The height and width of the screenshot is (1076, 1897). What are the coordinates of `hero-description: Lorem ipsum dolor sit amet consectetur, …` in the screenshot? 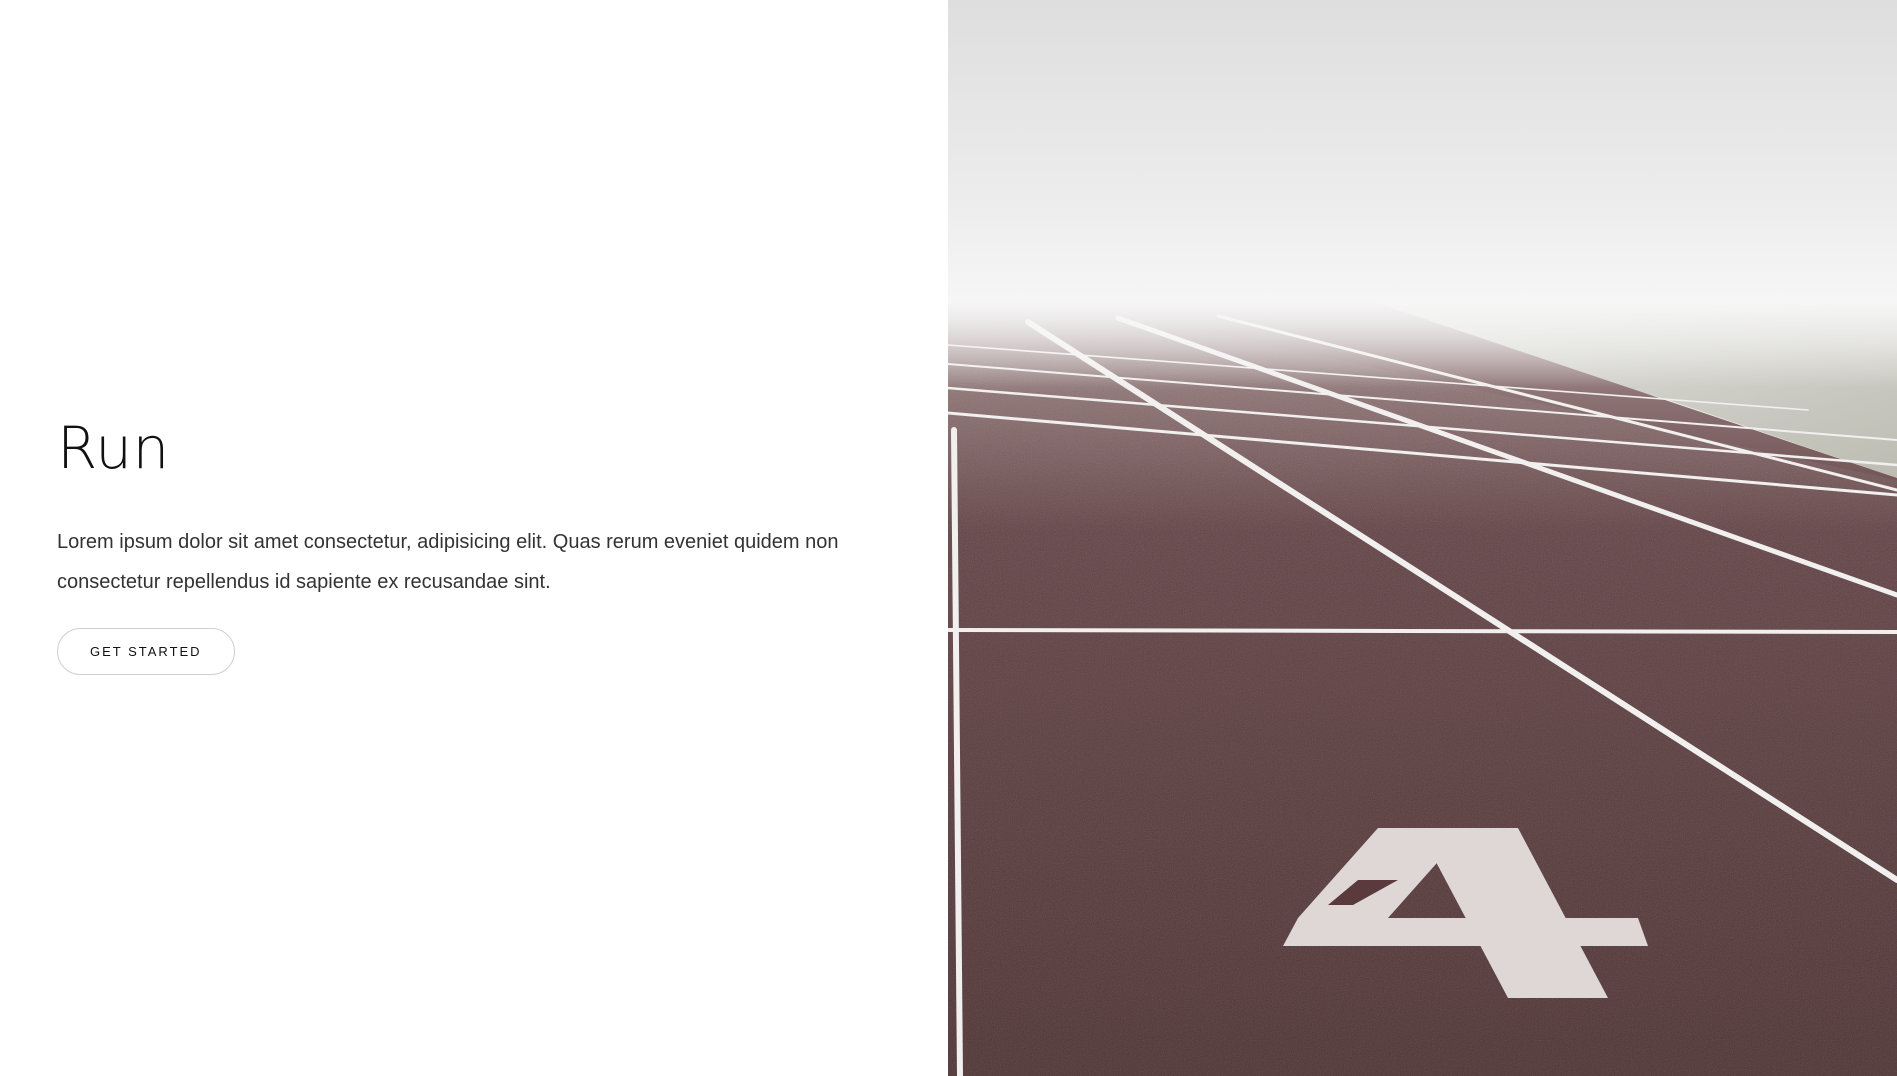 It's located at (448, 562).